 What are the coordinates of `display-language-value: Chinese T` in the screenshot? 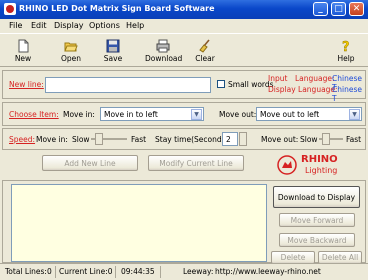 It's located at (348, 94).